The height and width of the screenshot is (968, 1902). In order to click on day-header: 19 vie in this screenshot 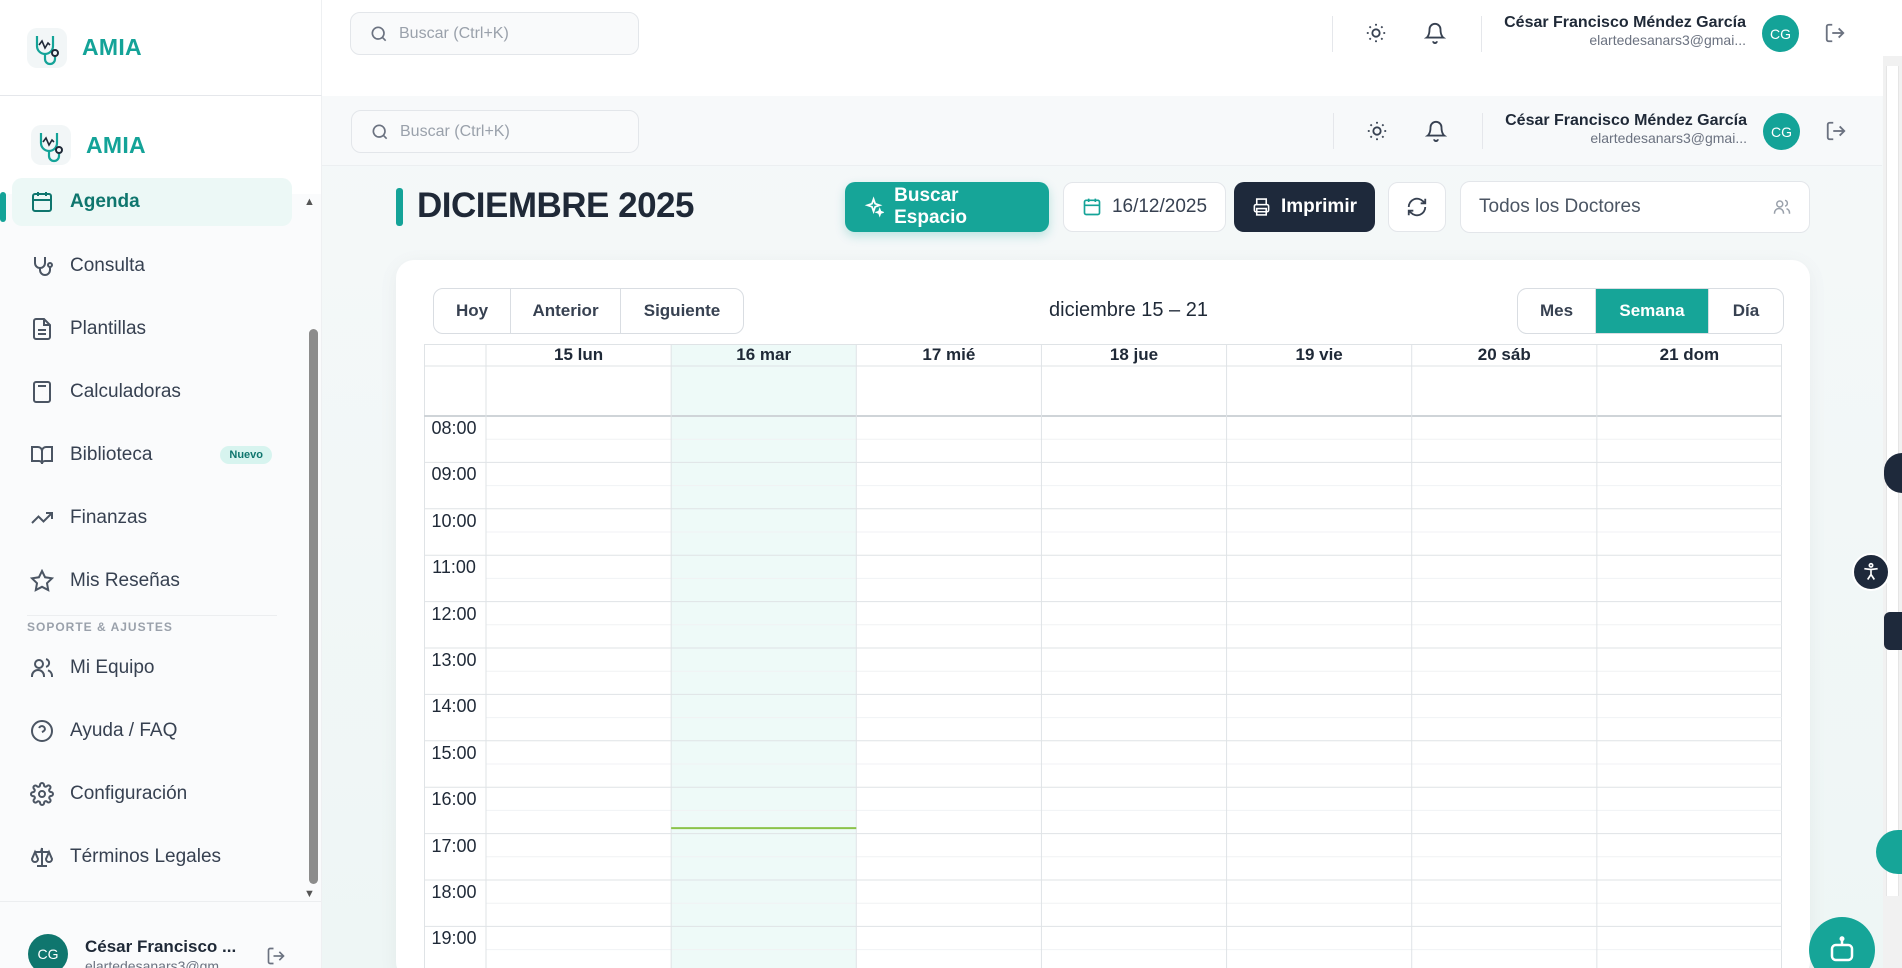, I will do `click(1319, 355)`.